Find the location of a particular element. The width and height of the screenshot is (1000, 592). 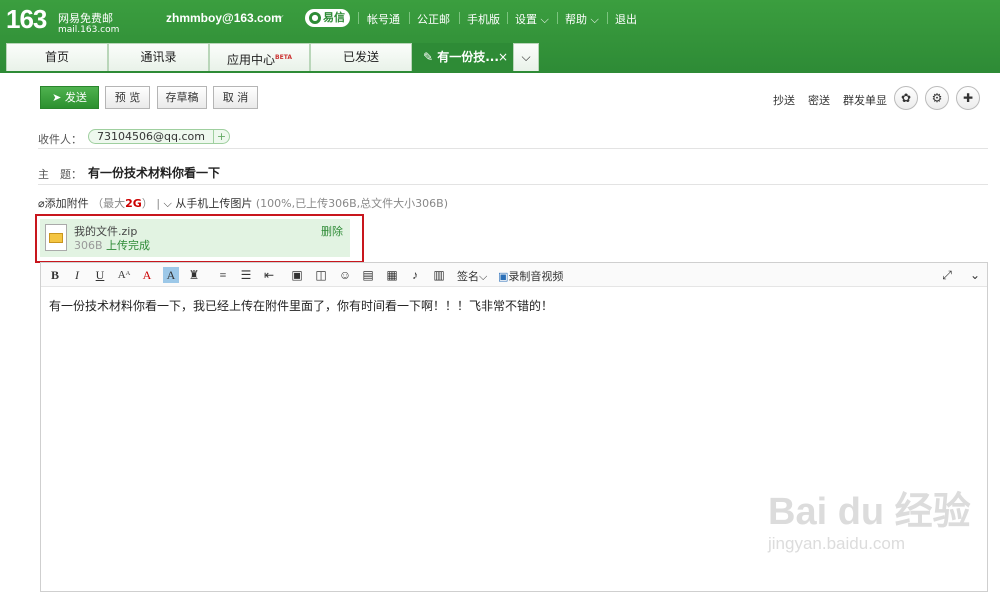

add-contact-icon: ✚ is located at coordinates (968, 98).